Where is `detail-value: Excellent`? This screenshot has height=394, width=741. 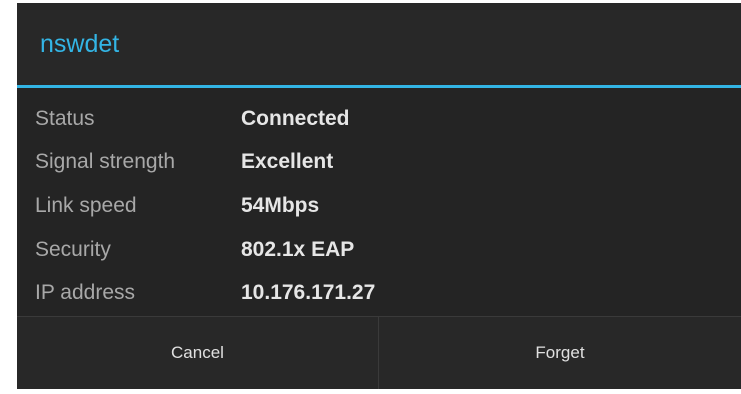 detail-value: Excellent is located at coordinates (287, 161).